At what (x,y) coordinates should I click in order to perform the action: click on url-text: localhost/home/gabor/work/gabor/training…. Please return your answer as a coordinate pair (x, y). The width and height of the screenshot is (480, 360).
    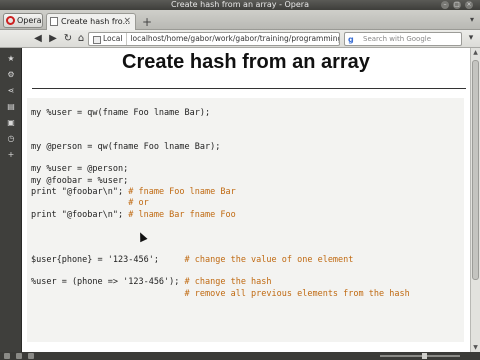
    Looking at the image, I should click on (235, 38).